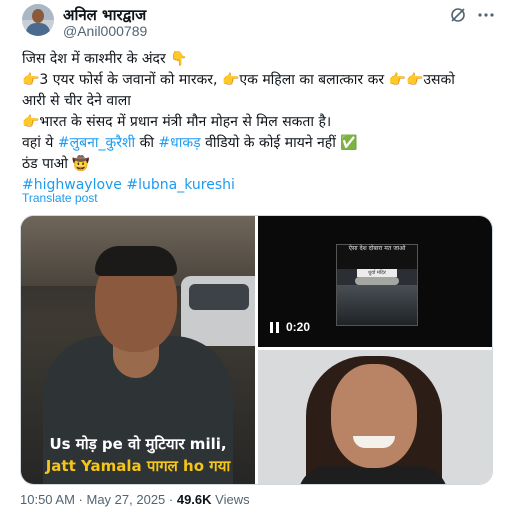 The image size is (520, 508). Describe the element at coordinates (147, 143) in the screenshot. I see `post-text-fragment: की` at that location.